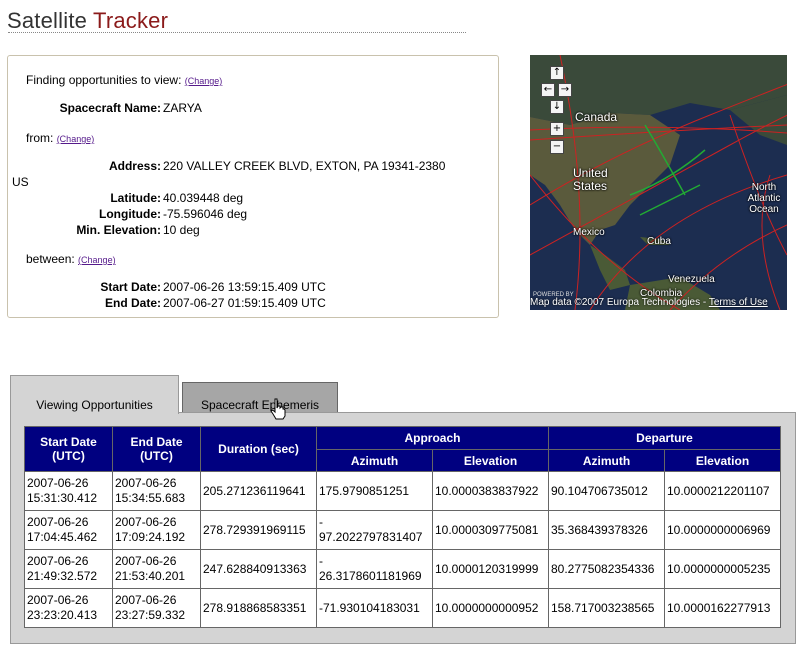 This screenshot has width=800, height=649. Describe the element at coordinates (278, 409) in the screenshot. I see `hand-cursor-icon` at that location.